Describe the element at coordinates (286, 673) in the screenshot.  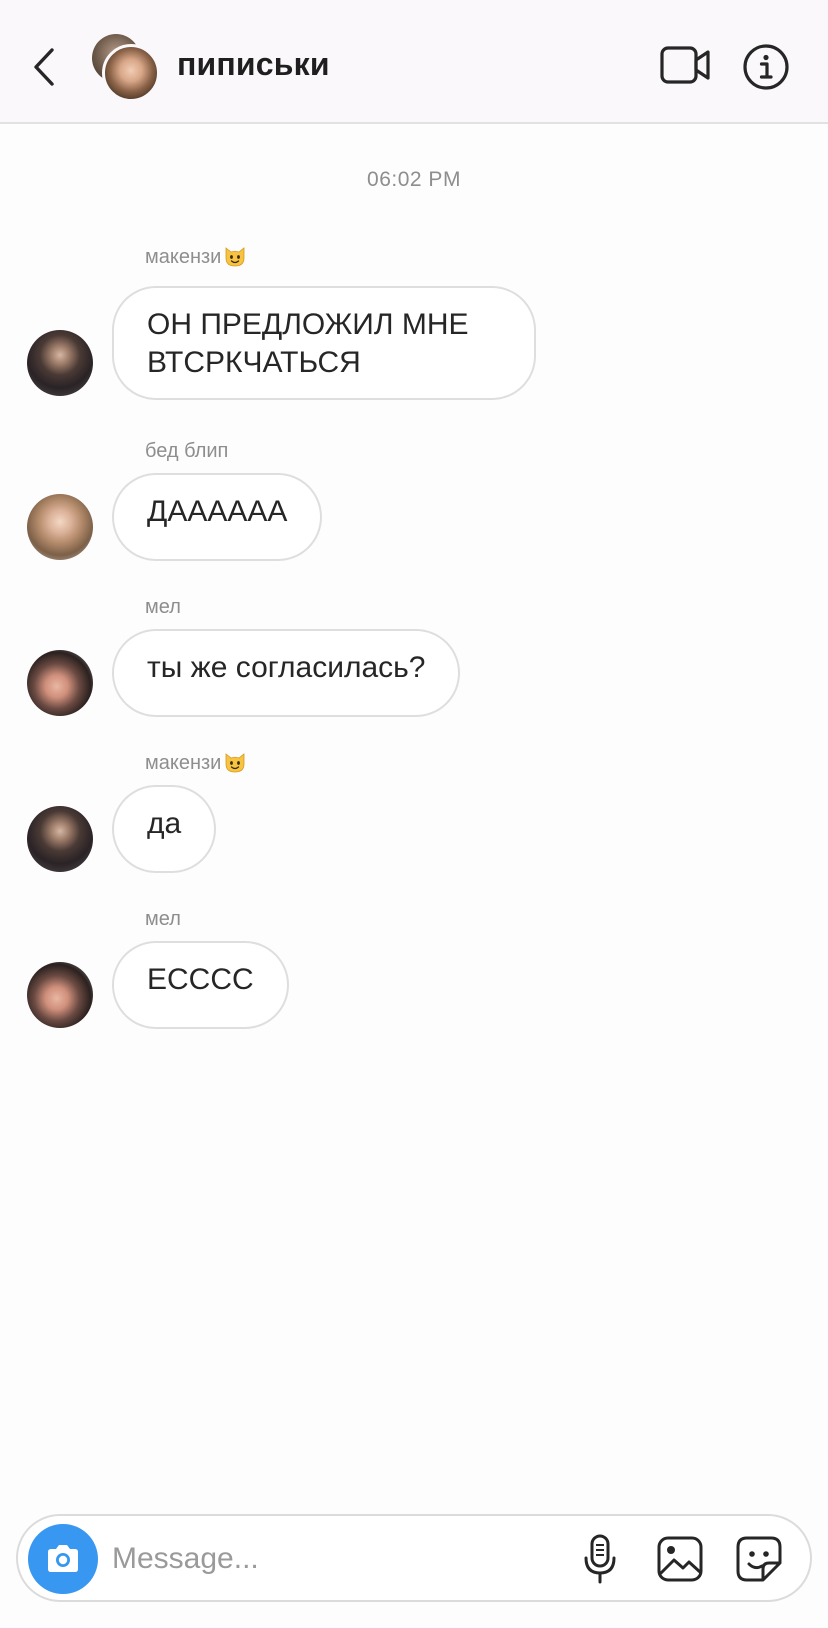
I see `message-bubble: ты же согласилась?` at that location.